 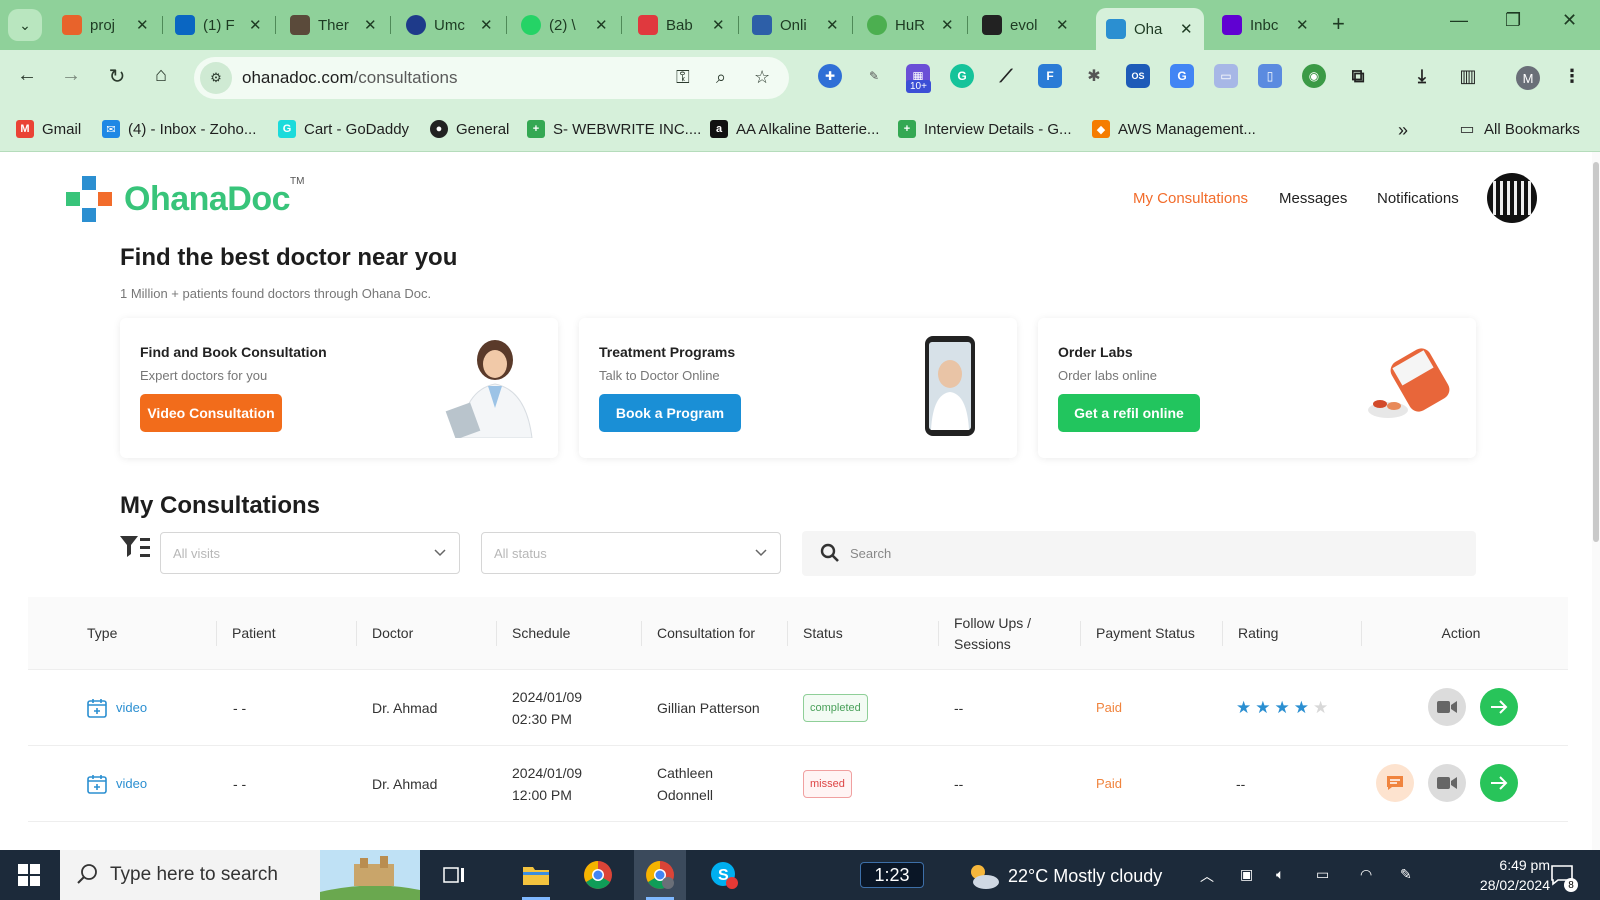 What do you see at coordinates (536, 875) in the screenshot?
I see `file-explorer-icon` at bounding box center [536, 875].